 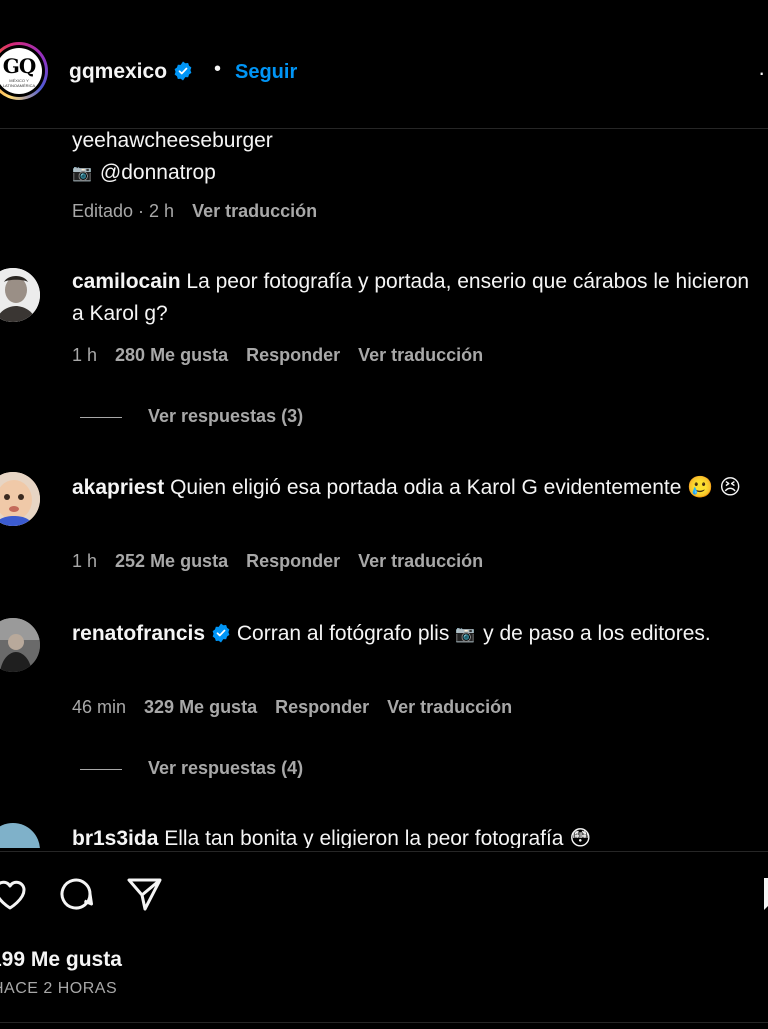 I want to click on caption-mention: @donnatrop, so click(x=158, y=172).